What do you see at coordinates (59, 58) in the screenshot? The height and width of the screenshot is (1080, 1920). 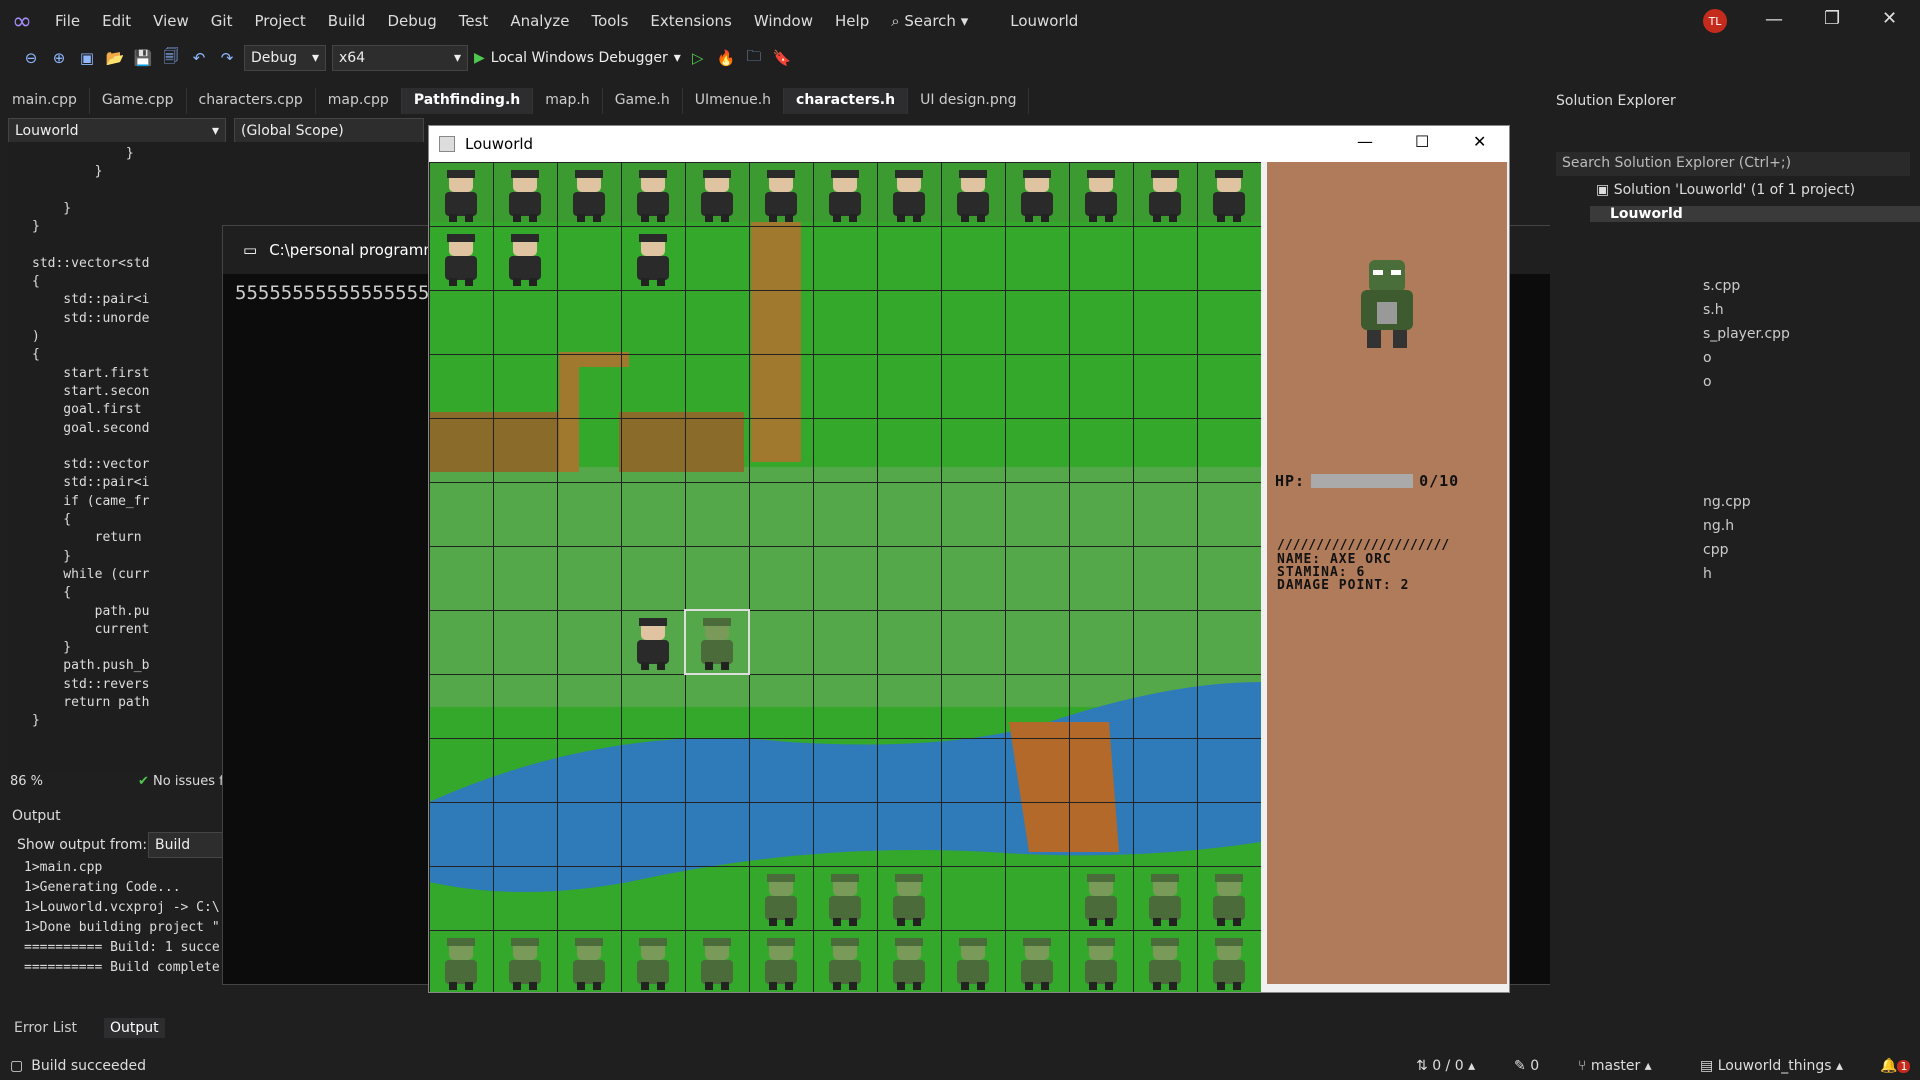 I see `forward-icon: ⊕` at bounding box center [59, 58].